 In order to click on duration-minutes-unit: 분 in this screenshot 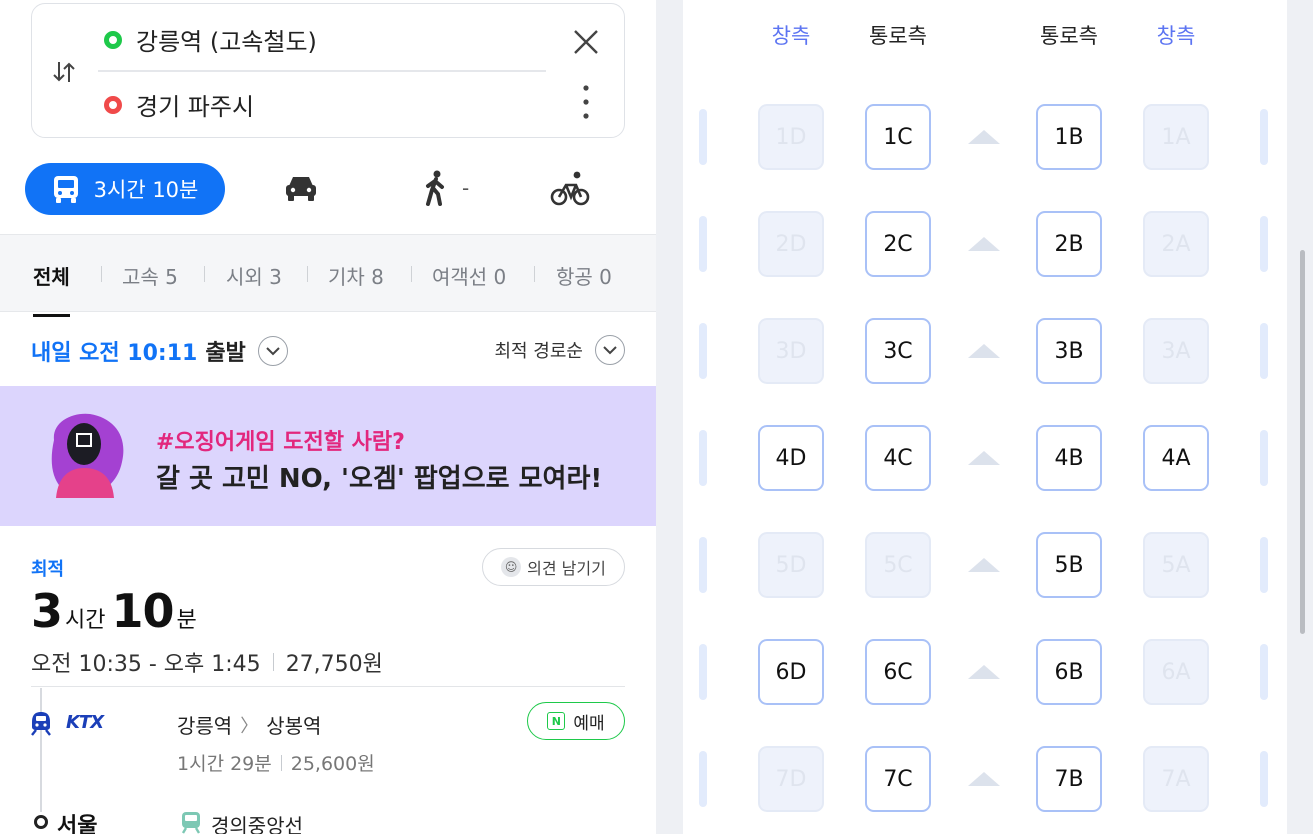, I will do `click(186, 620)`.